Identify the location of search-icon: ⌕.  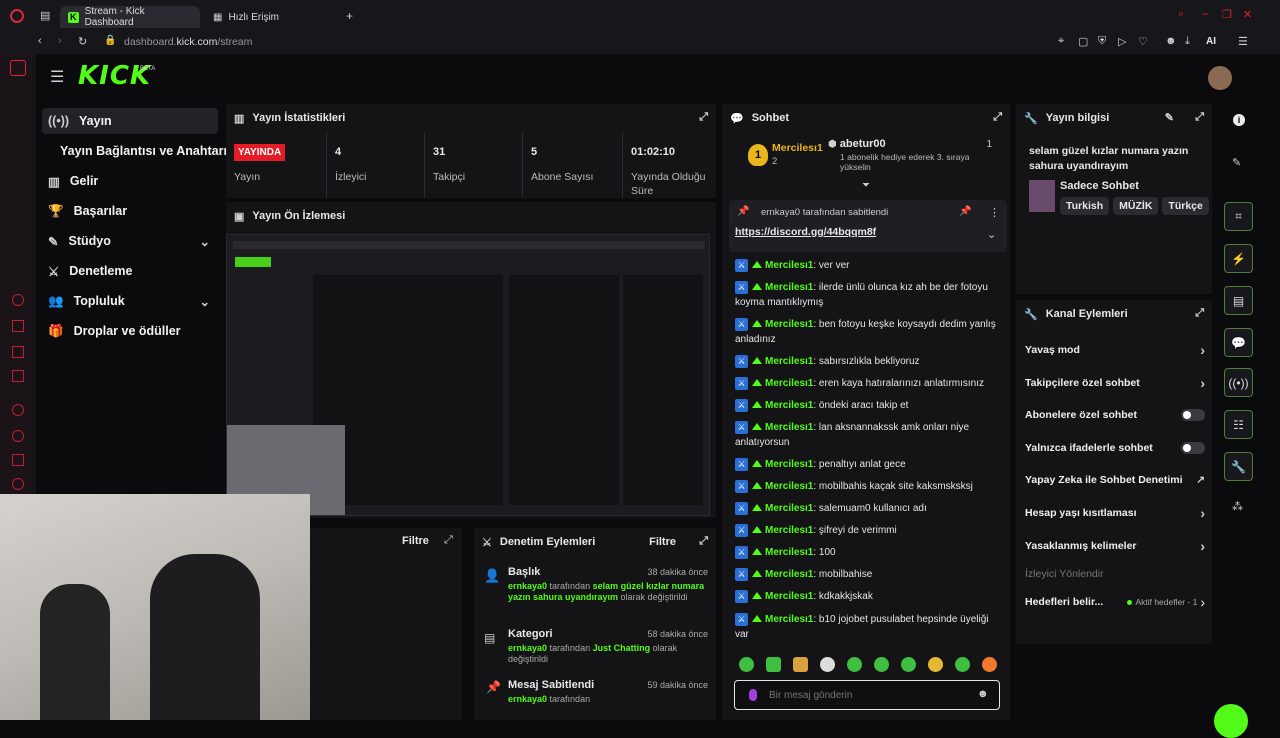
(1181, 14).